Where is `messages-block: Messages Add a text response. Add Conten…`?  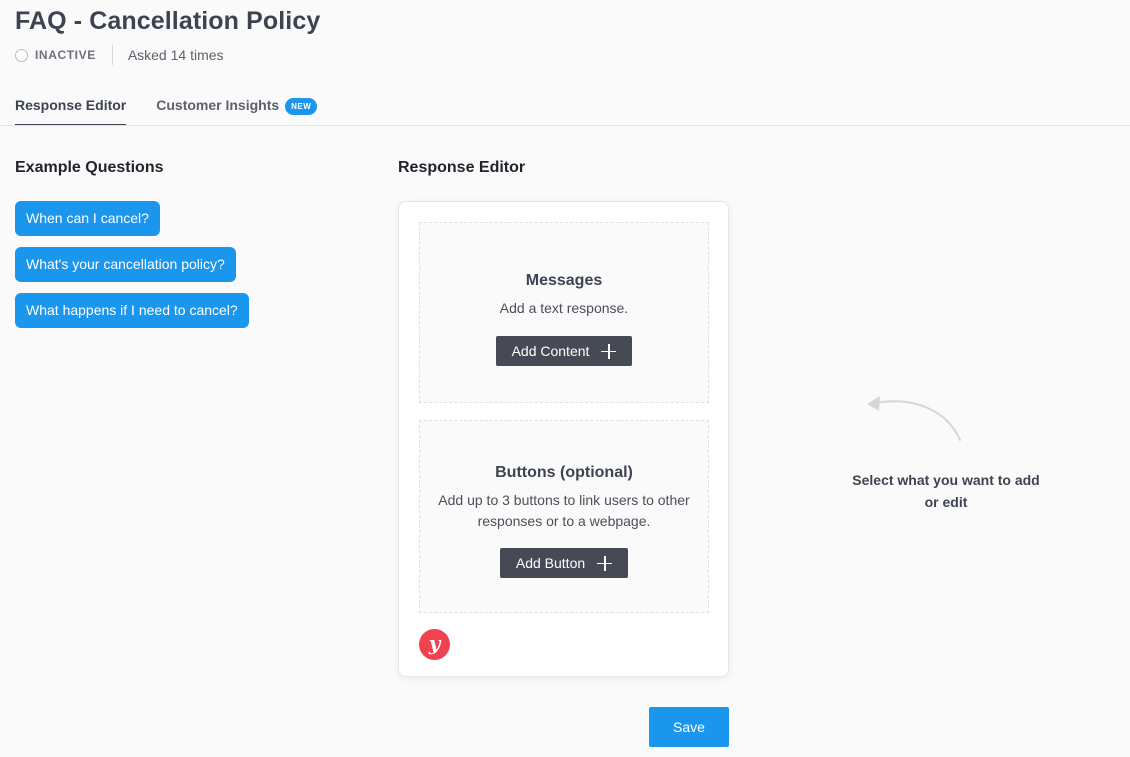
messages-block: Messages Add a text response. Add Conten… is located at coordinates (564, 312).